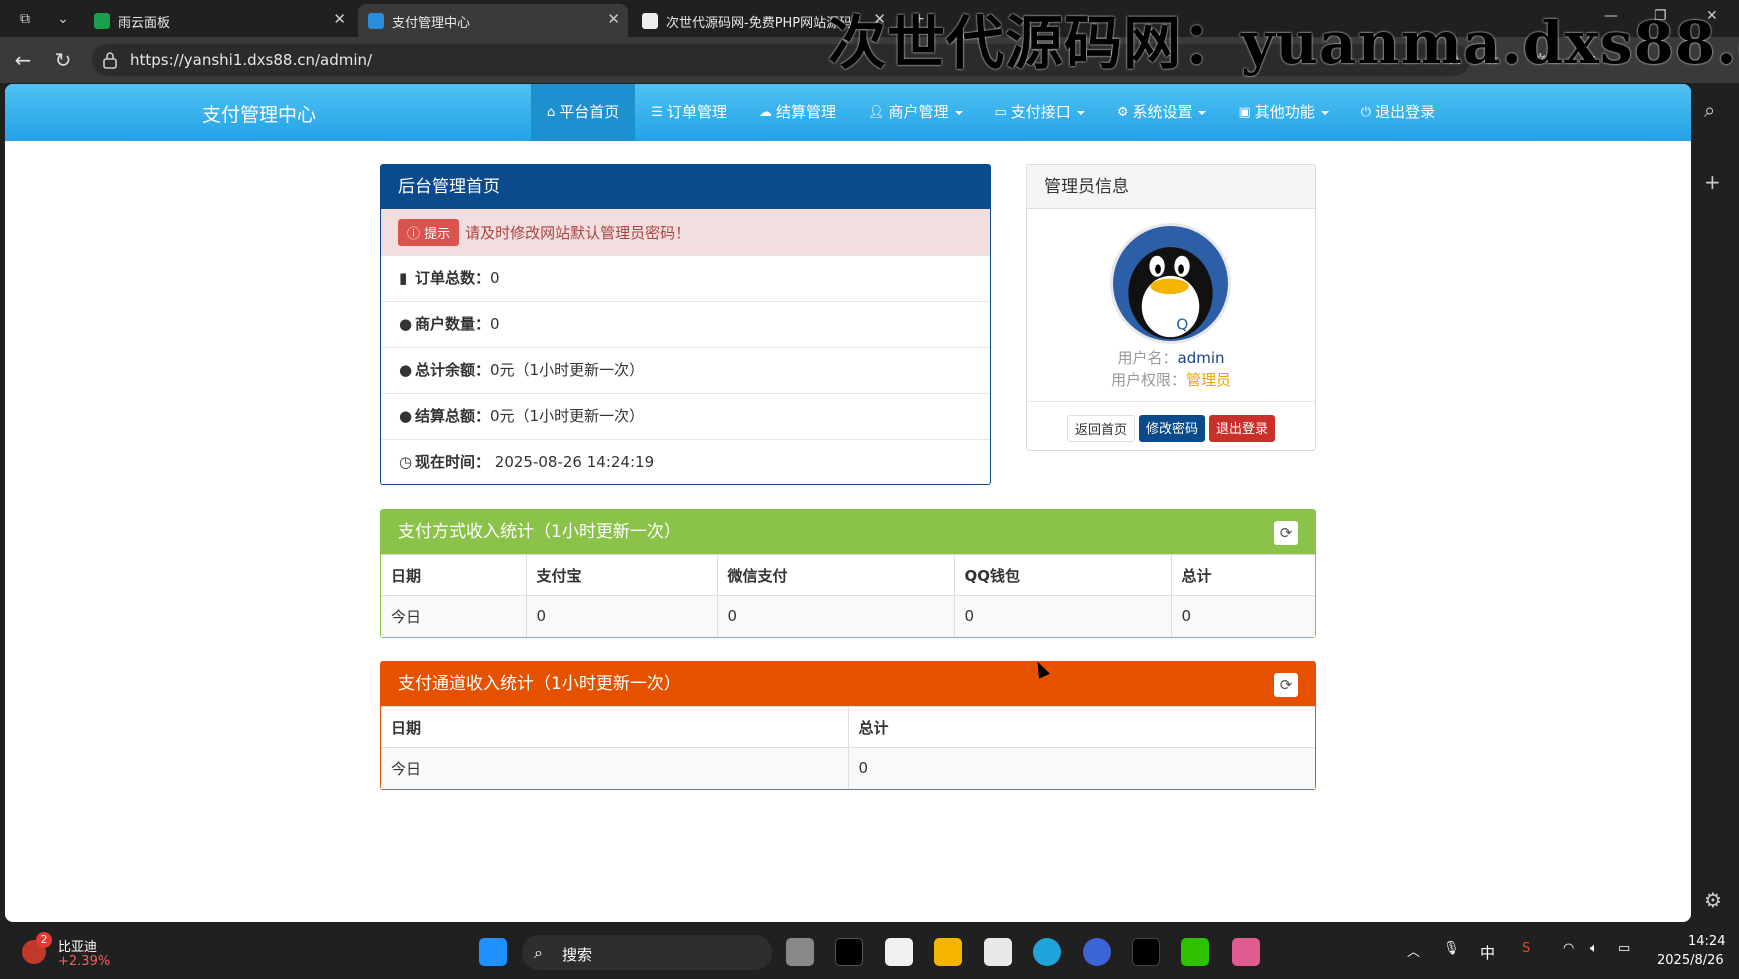  I want to click on nav-home: ⌂ 平台首页, so click(583, 112).